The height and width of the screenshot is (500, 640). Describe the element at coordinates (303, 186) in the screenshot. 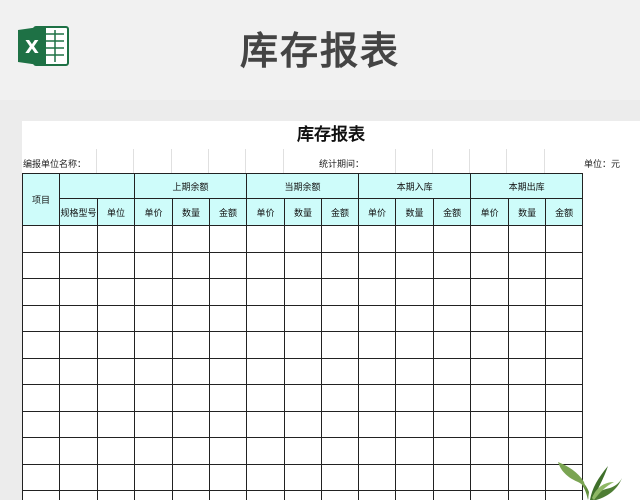

I see `header-current-balance: 当期余额` at that location.